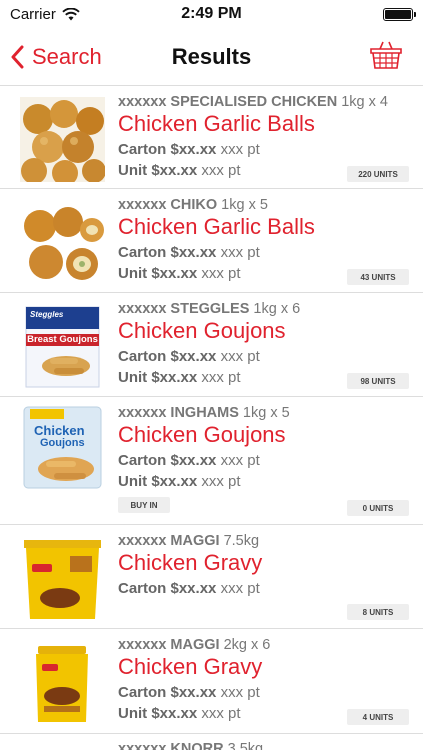 This screenshot has height=750, width=423. What do you see at coordinates (47, 314) in the screenshot?
I see `package-brand-text: Steggles` at bounding box center [47, 314].